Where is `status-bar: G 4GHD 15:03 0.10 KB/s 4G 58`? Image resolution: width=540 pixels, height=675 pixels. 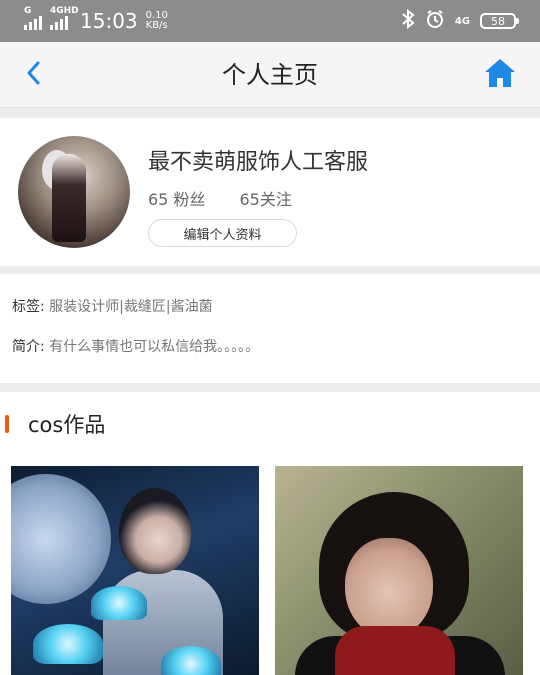
status-bar: G 4GHD 15:03 0.10 KB/s 4G 58 is located at coordinates (270, 21).